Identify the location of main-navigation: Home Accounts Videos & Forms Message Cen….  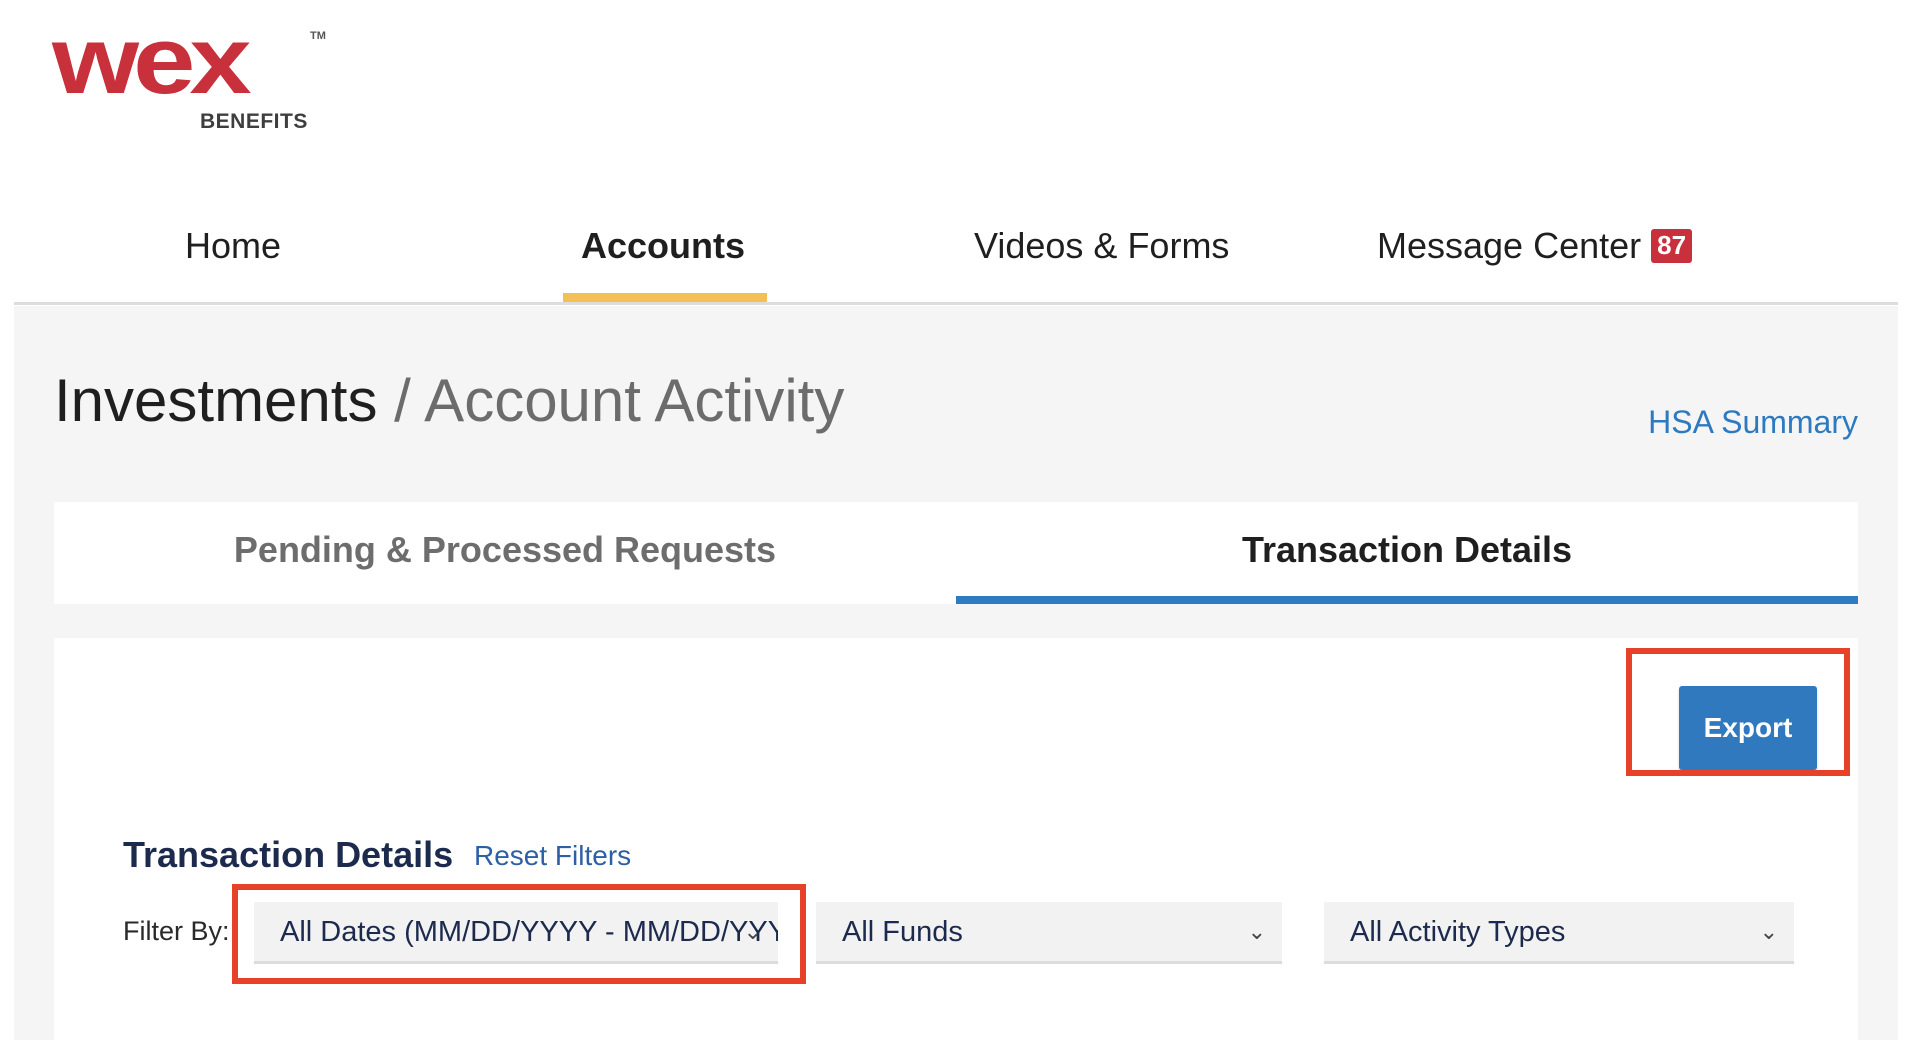
(956, 250).